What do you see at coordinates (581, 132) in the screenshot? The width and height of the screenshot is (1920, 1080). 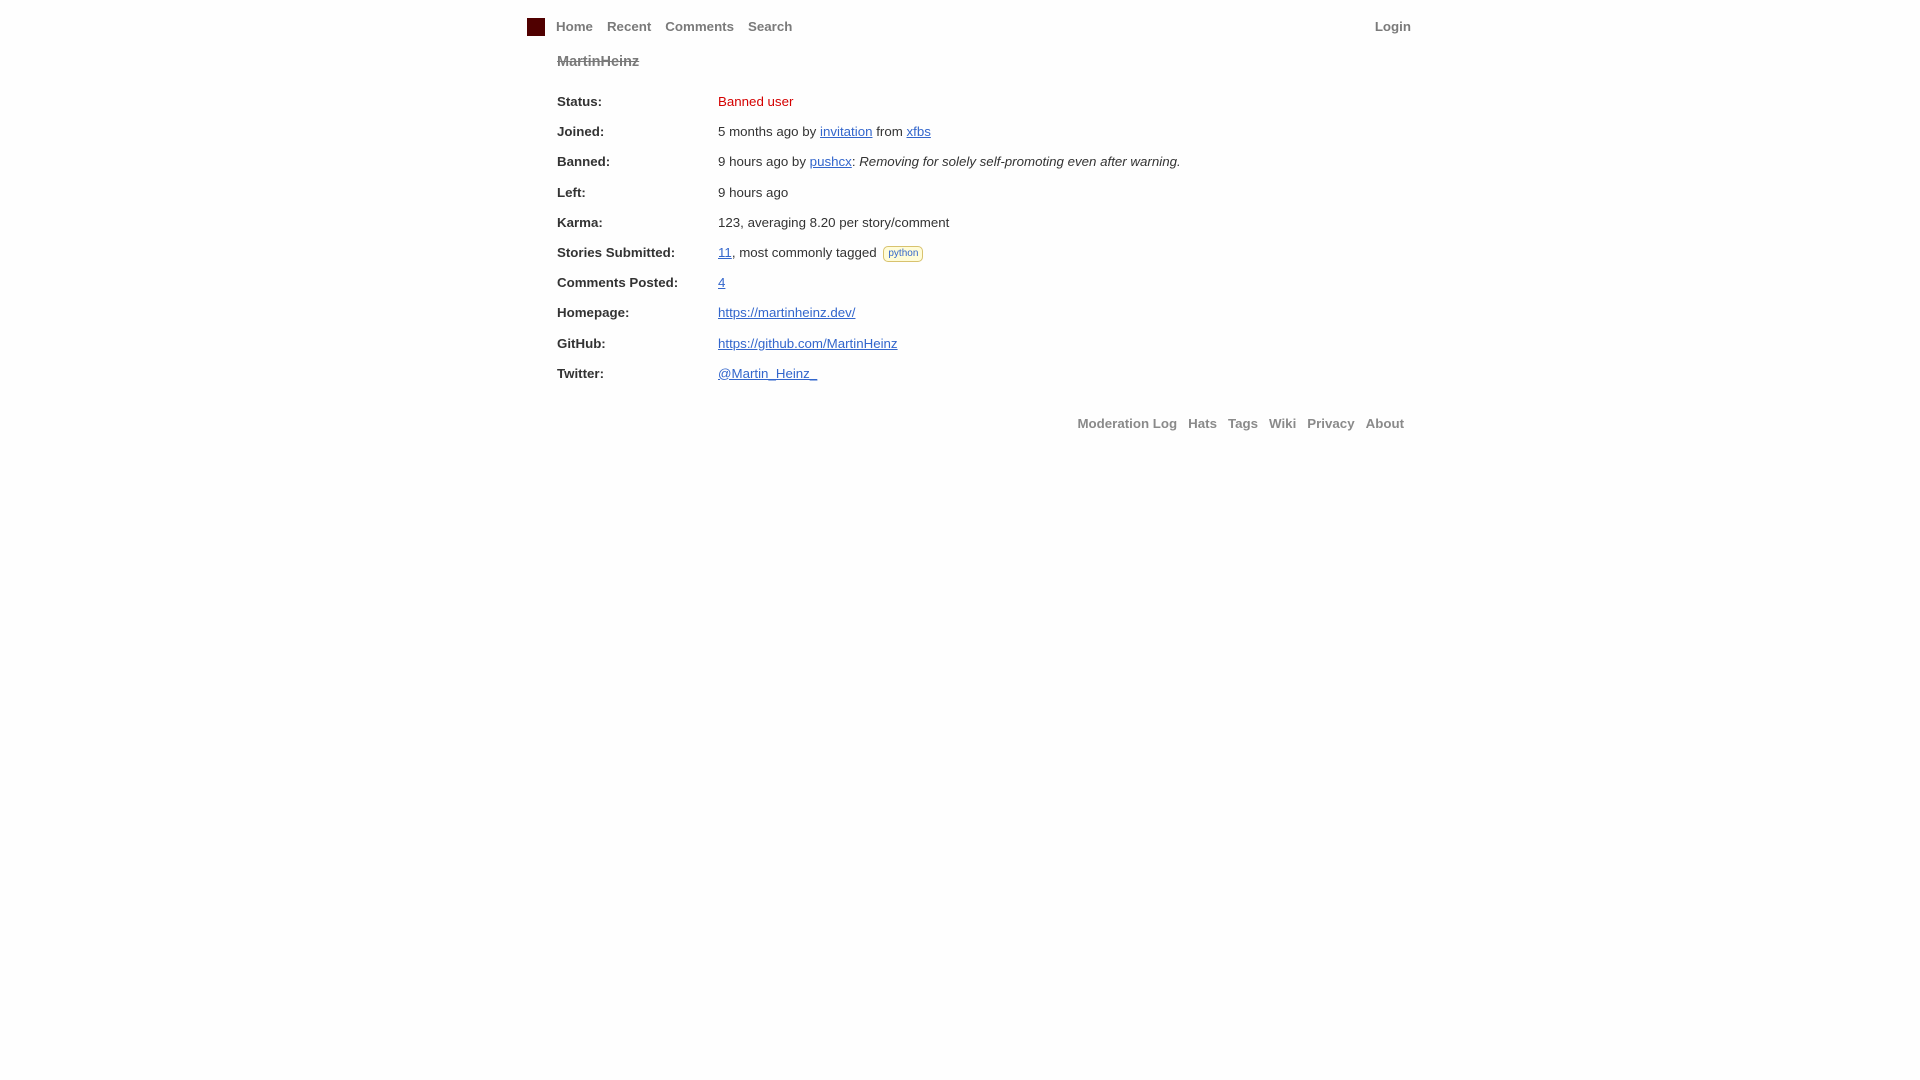 I see `joined-label: Joined:` at bounding box center [581, 132].